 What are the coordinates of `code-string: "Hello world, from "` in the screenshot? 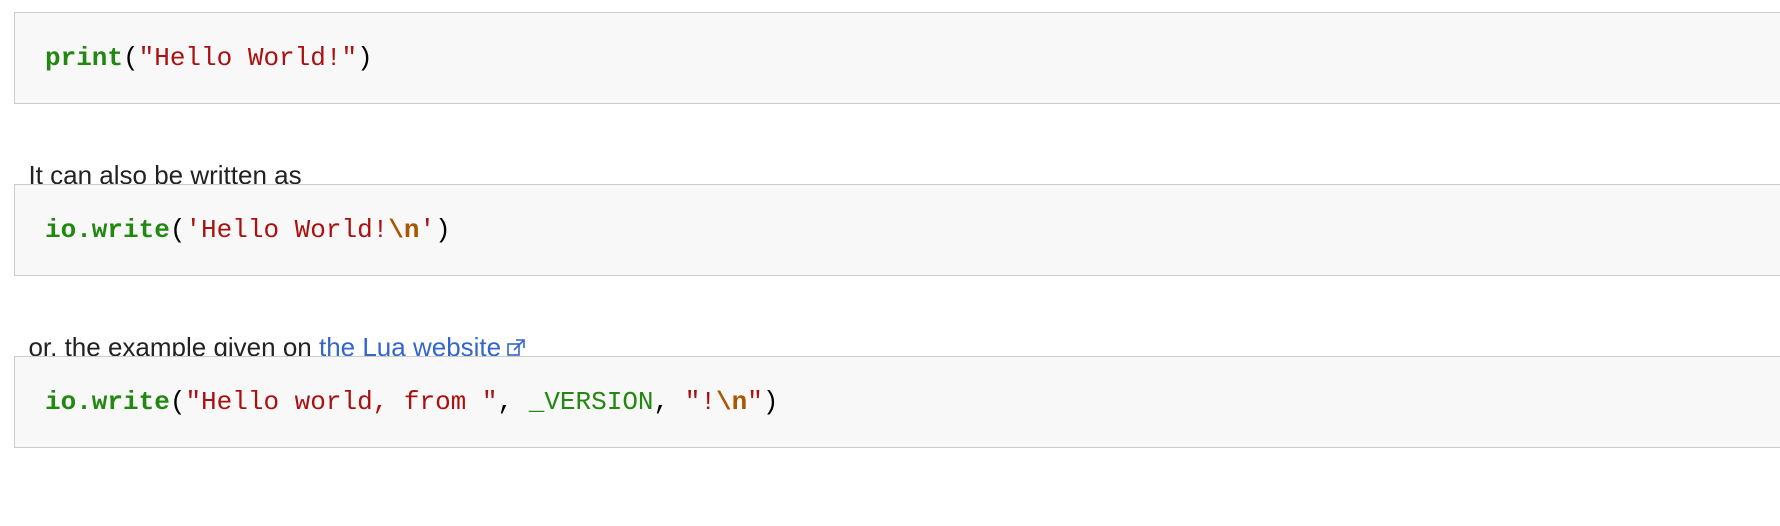 It's located at (341, 402).